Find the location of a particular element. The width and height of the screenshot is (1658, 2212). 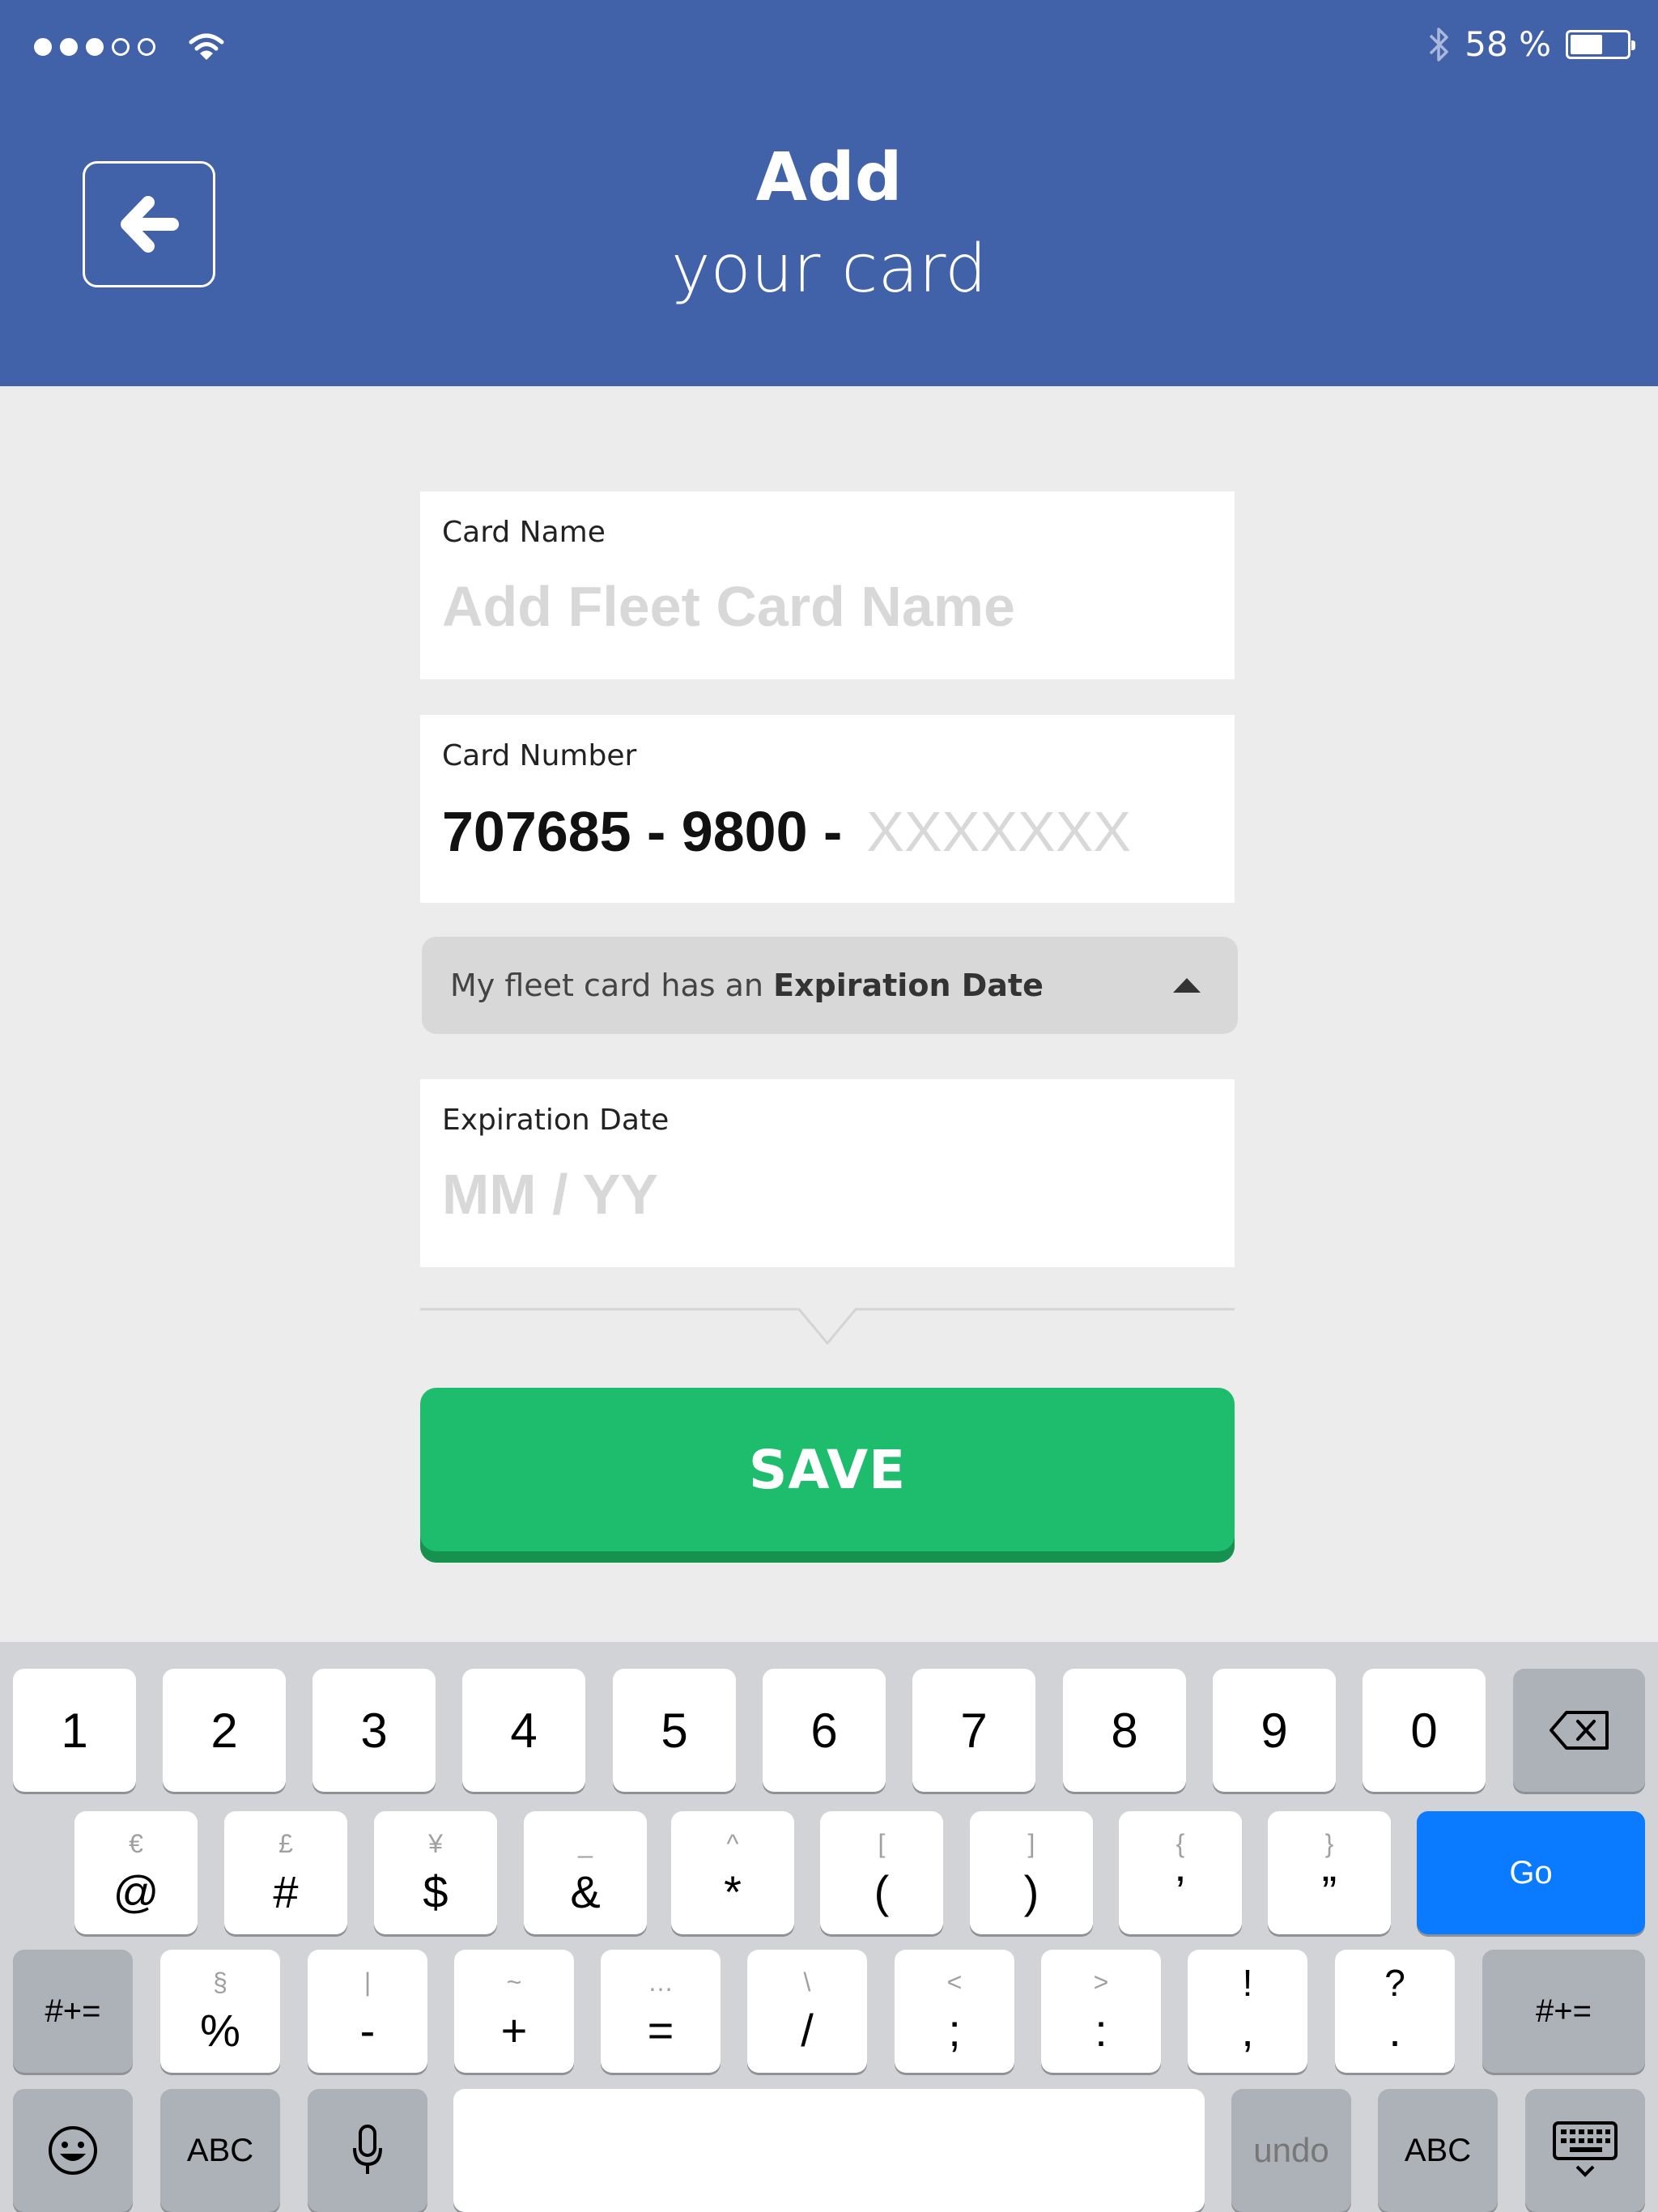

key-5: 5 is located at coordinates (674, 1730).